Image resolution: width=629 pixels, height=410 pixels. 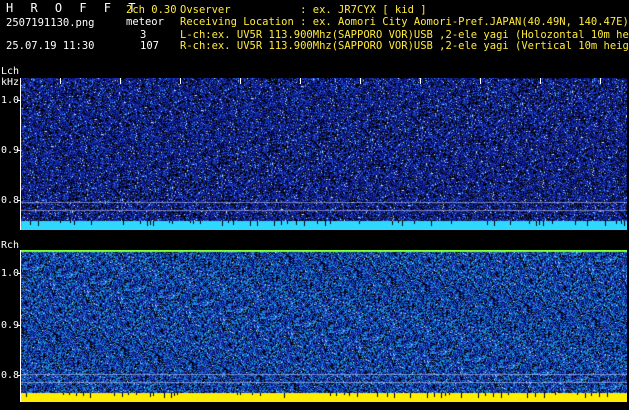 What do you see at coordinates (310, 81) in the screenshot?
I see `lch-xtick-marks` at bounding box center [310, 81].